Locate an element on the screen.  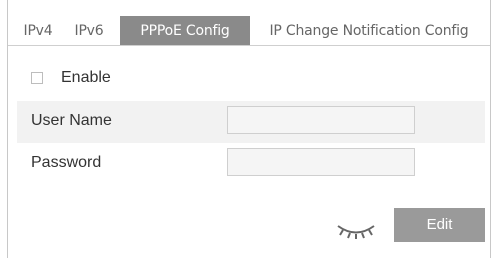
password-label: Password is located at coordinates (66, 162).